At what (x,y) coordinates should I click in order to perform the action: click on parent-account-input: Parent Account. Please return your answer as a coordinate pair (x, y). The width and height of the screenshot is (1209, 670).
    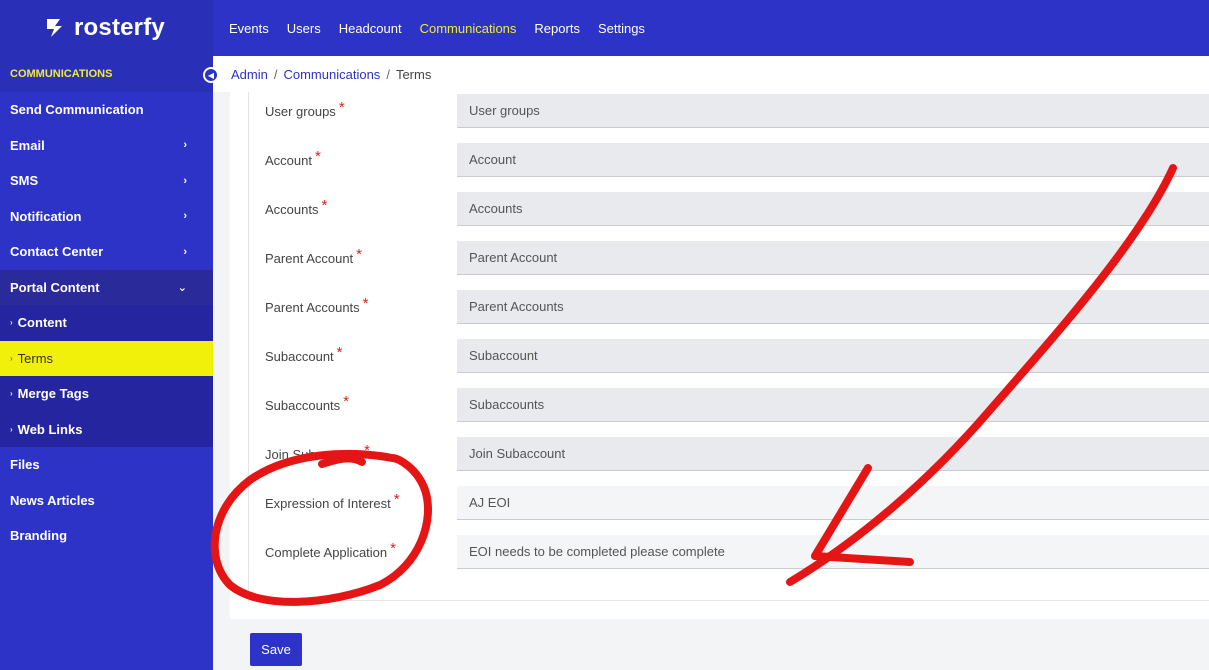
    Looking at the image, I should click on (833, 258).